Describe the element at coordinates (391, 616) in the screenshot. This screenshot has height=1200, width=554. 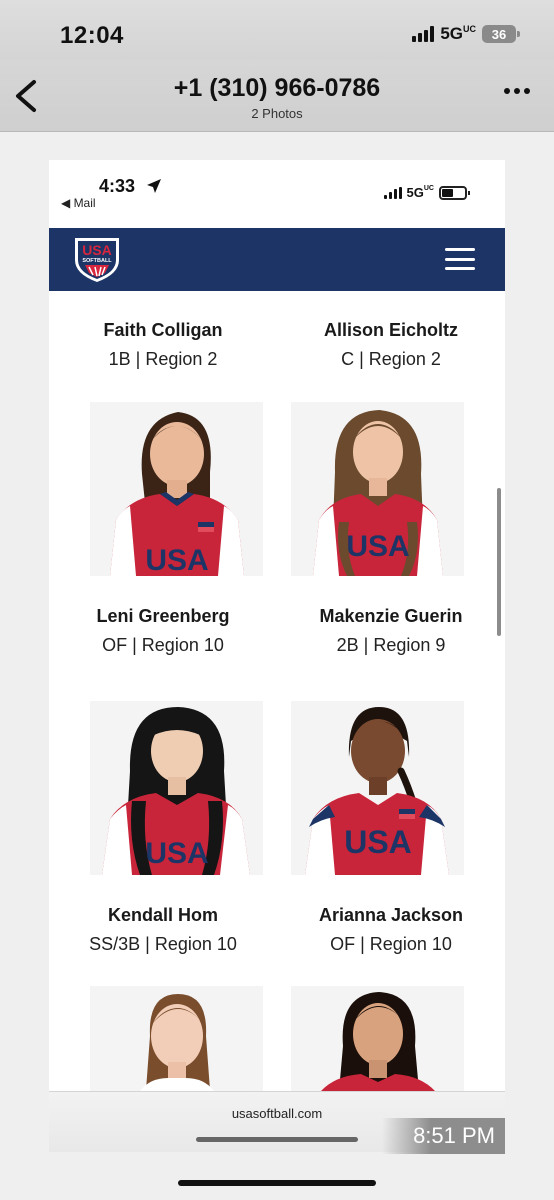
I see `player-name: Makenzie Guerin` at that location.